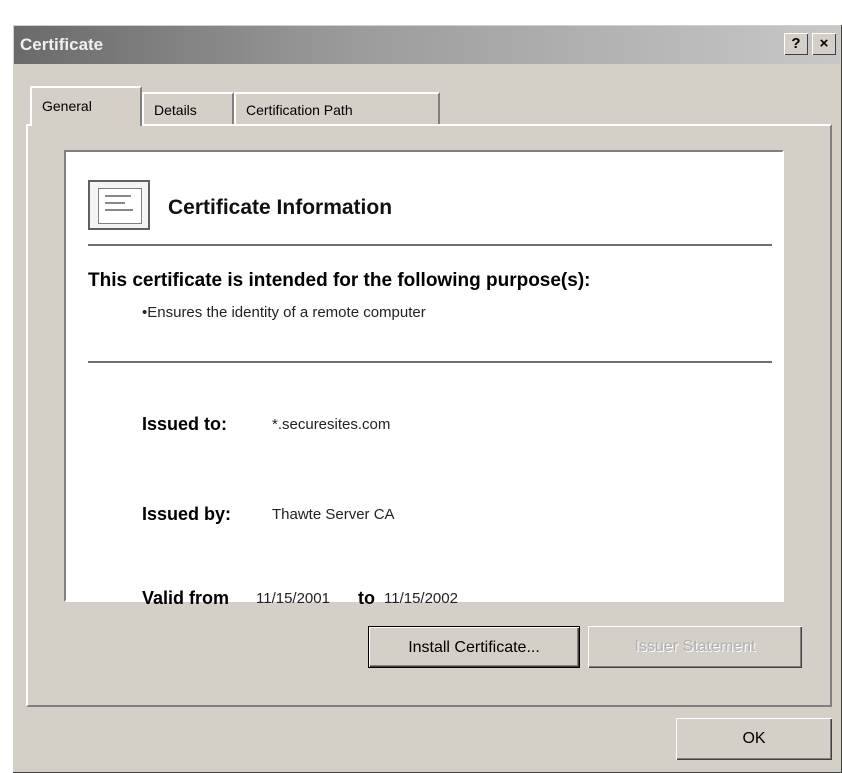  What do you see at coordinates (427, 45) in the screenshot?
I see `title-bar: Certificate ? ×` at bounding box center [427, 45].